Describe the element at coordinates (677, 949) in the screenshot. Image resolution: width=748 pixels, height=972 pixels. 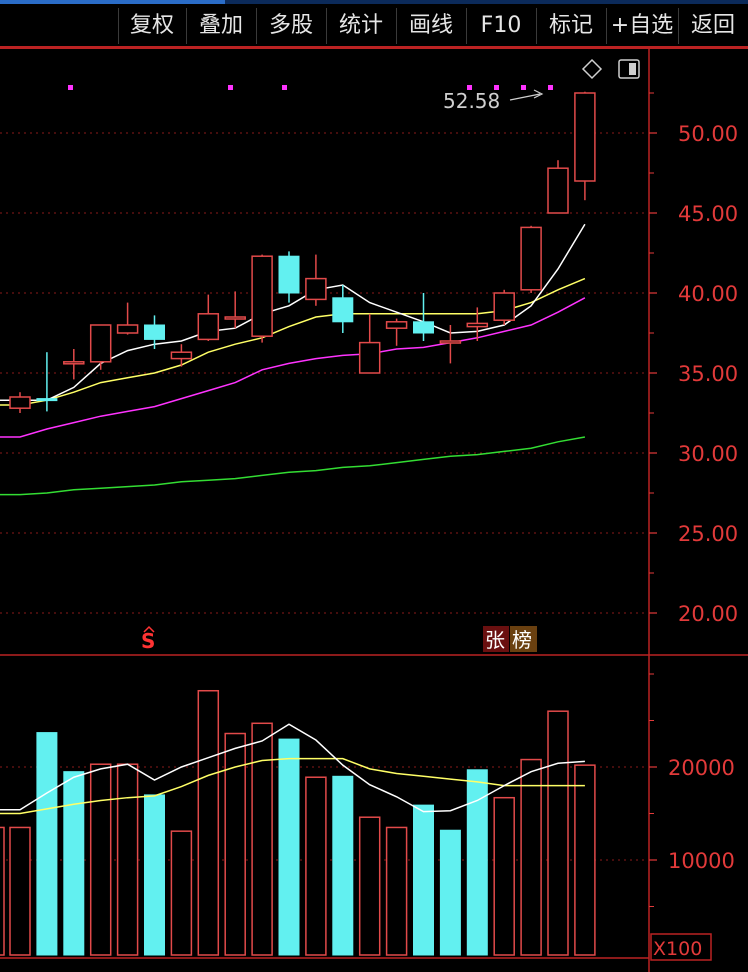
I see `volume-scale-label: X100` at that location.